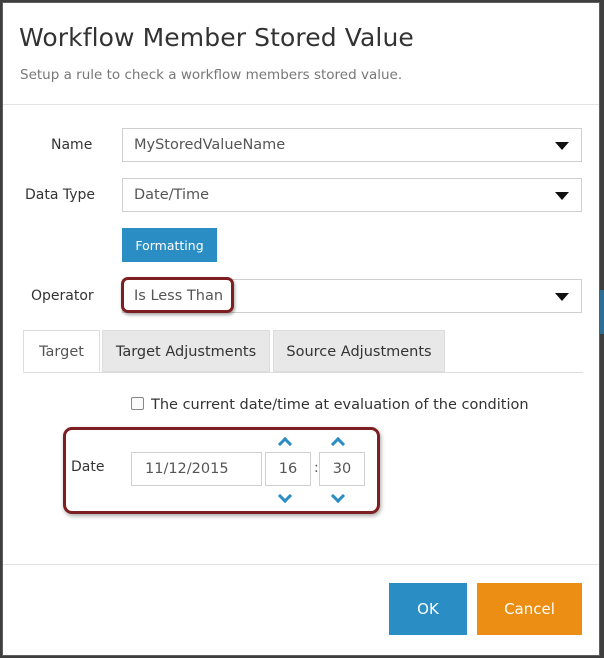 This screenshot has width=604, height=658. I want to click on dialog-title: Workflow Member Stored Value, so click(216, 37).